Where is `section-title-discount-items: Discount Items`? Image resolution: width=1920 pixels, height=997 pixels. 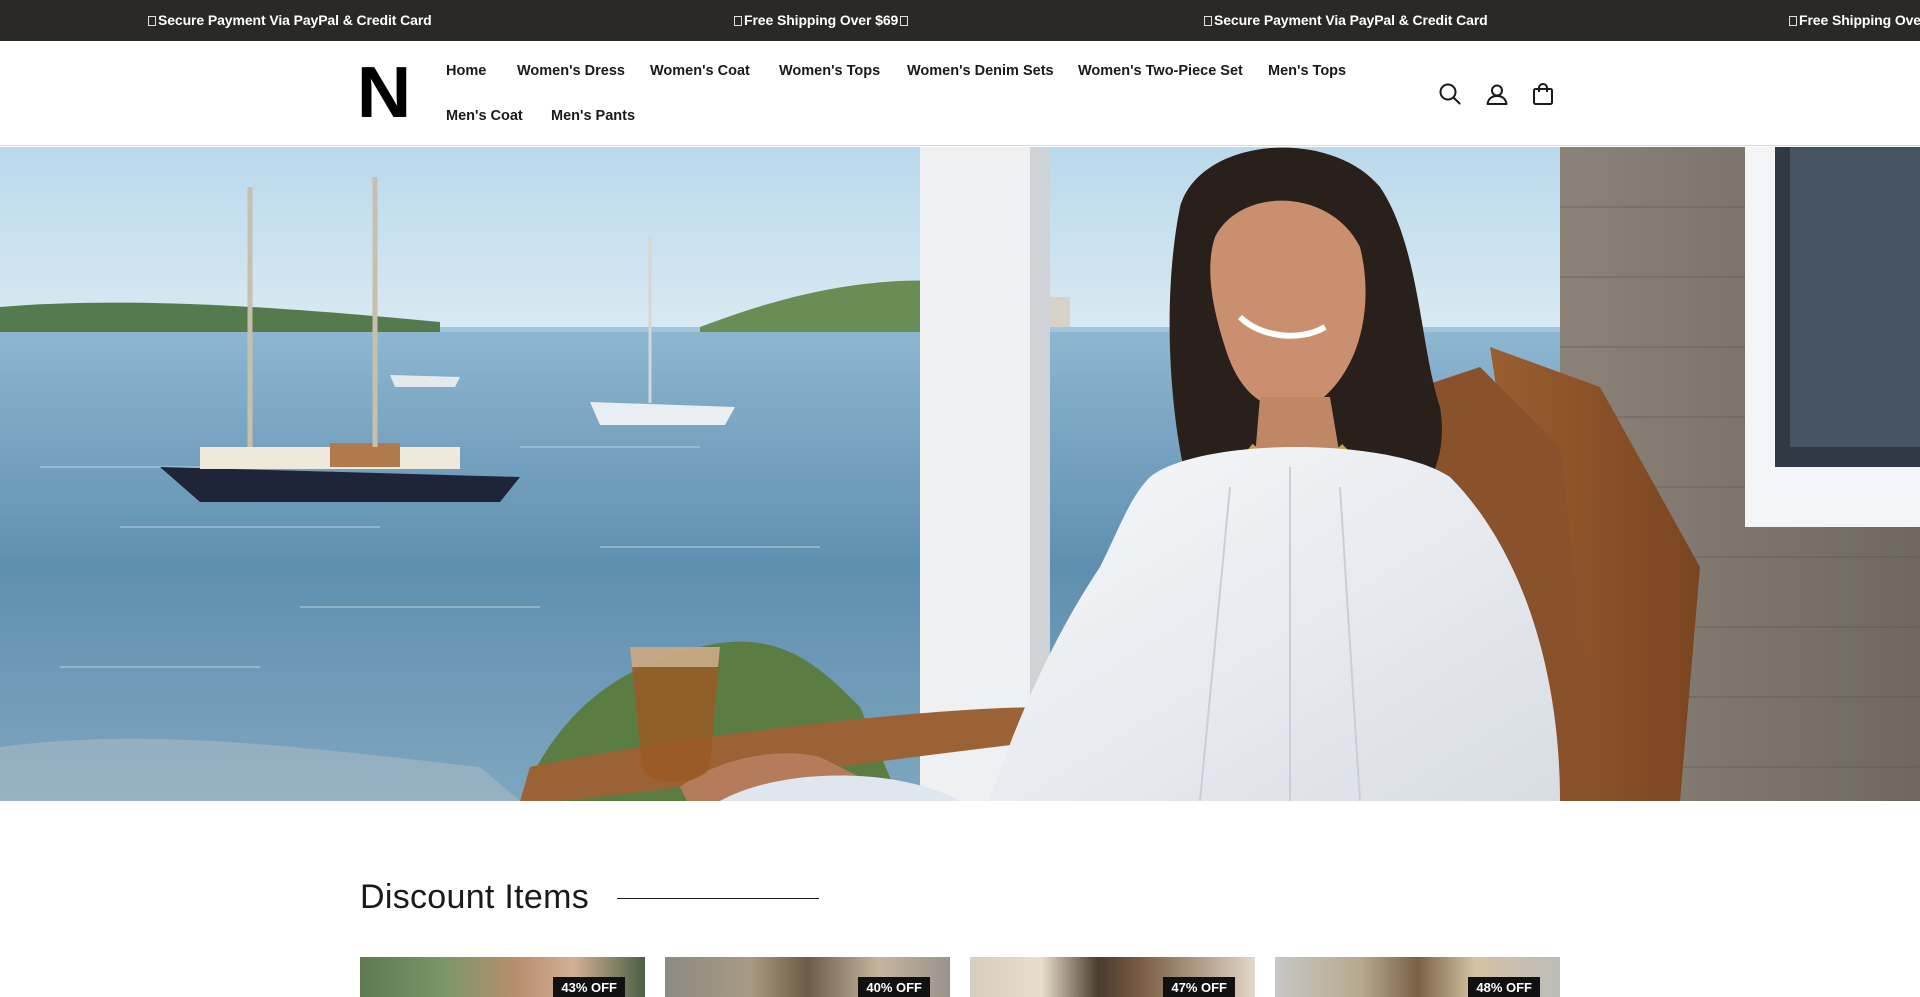 section-title-discount-items: Discount Items is located at coordinates (475, 897).